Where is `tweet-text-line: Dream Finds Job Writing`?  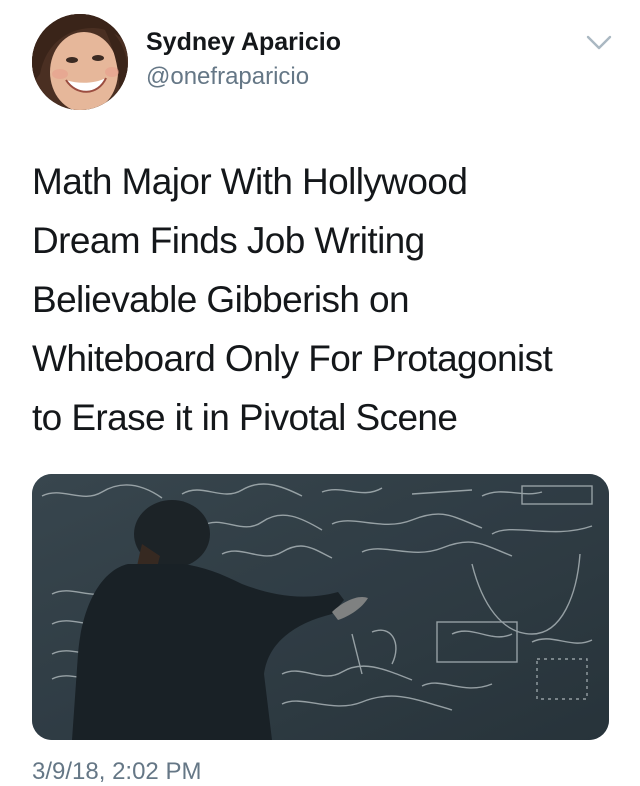 tweet-text-line: Dream Finds Job Writing is located at coordinates (228, 240).